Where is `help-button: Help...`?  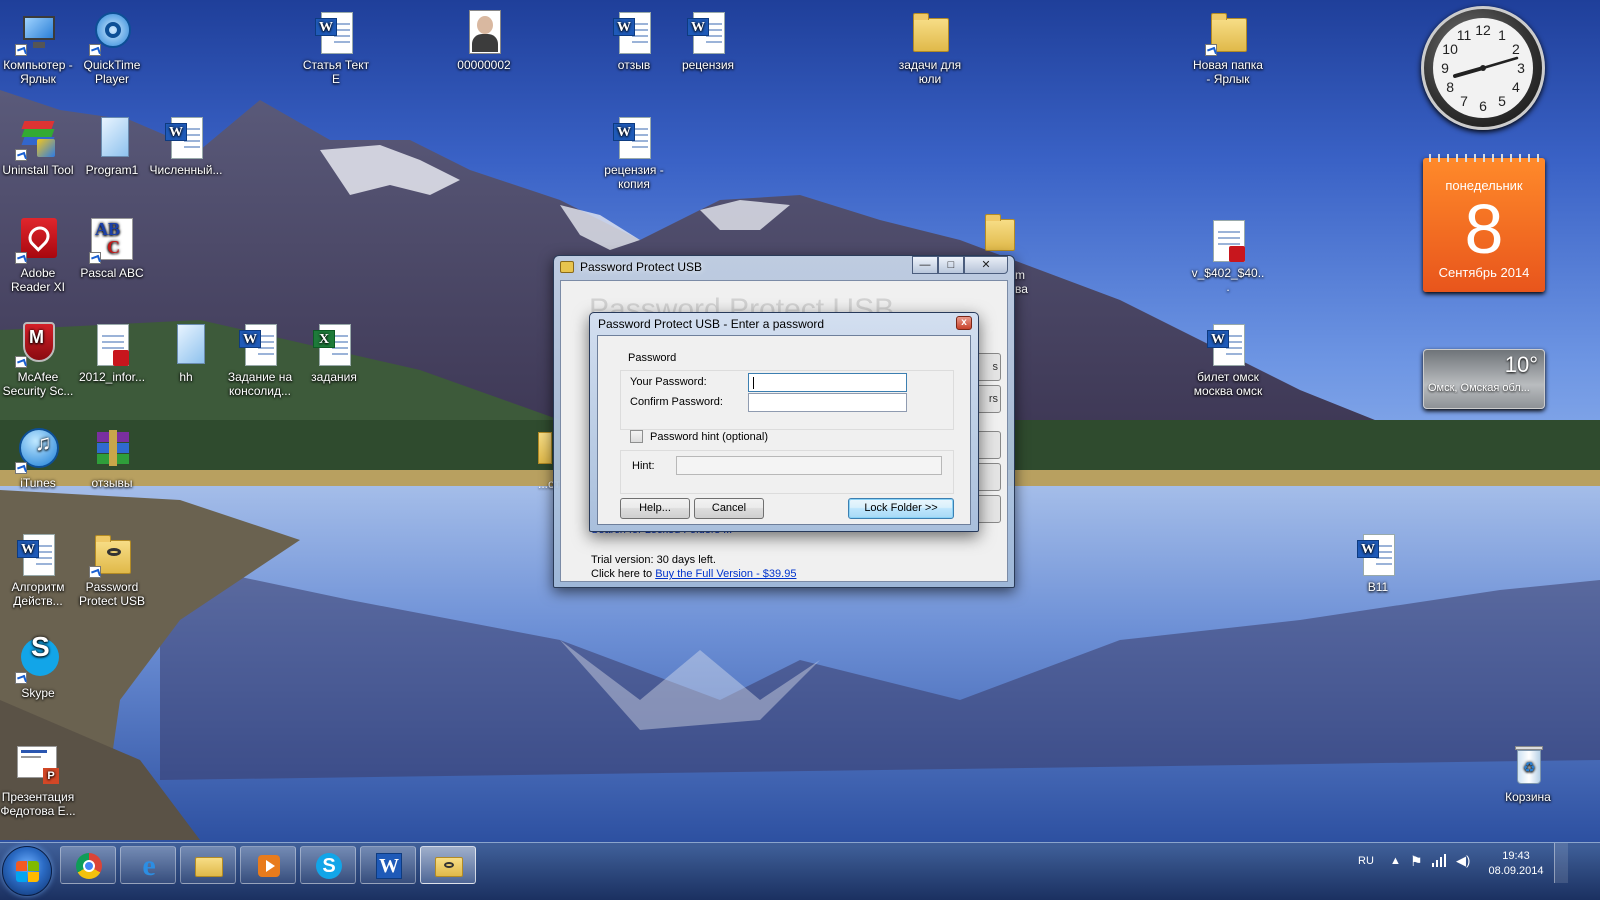
help-button: Help... is located at coordinates (655, 508).